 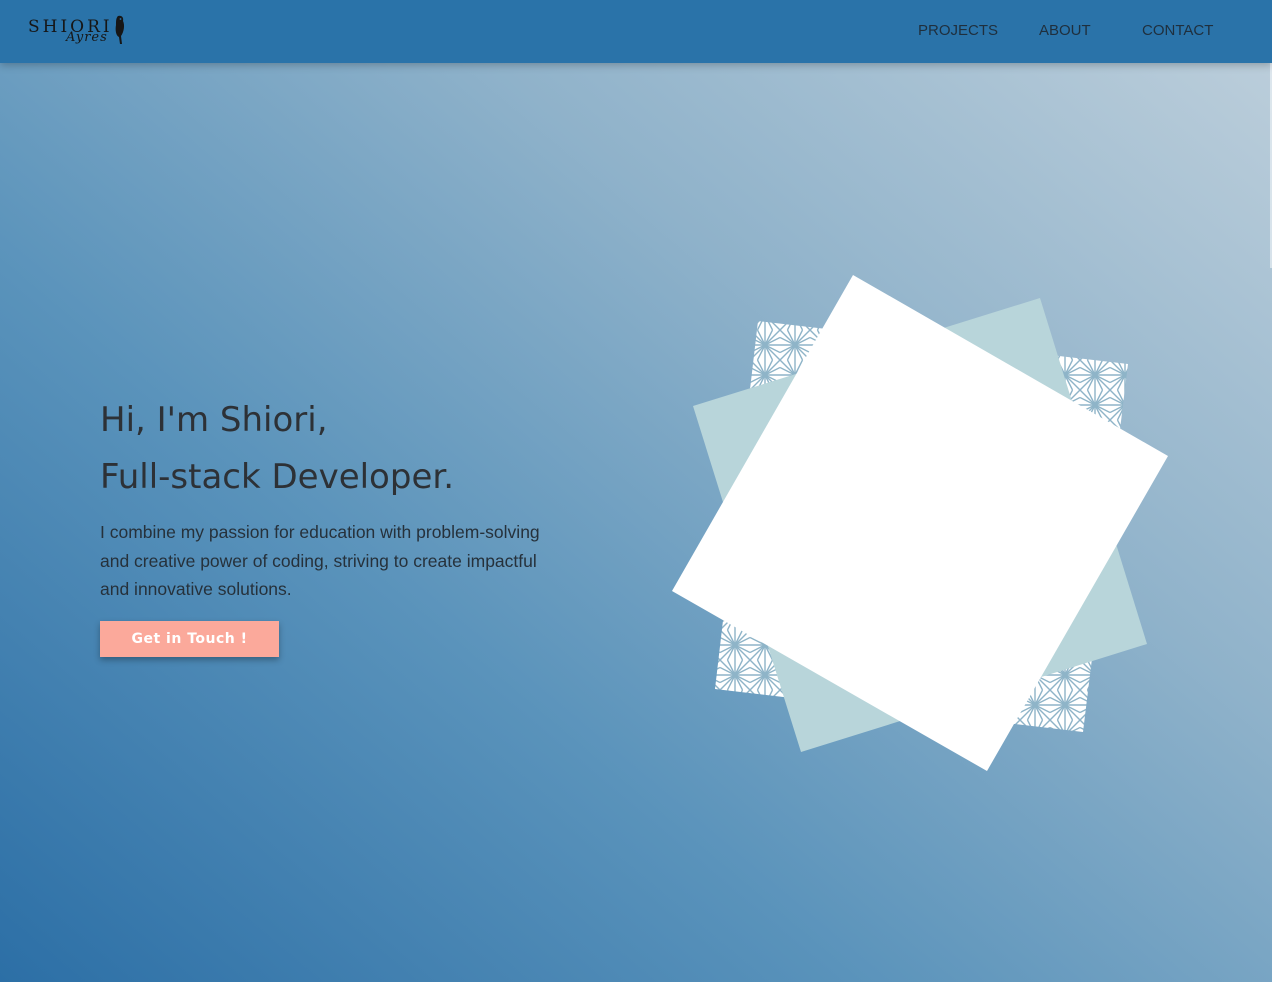 I want to click on nav-about-link: ABOUT, so click(x=1065, y=30).